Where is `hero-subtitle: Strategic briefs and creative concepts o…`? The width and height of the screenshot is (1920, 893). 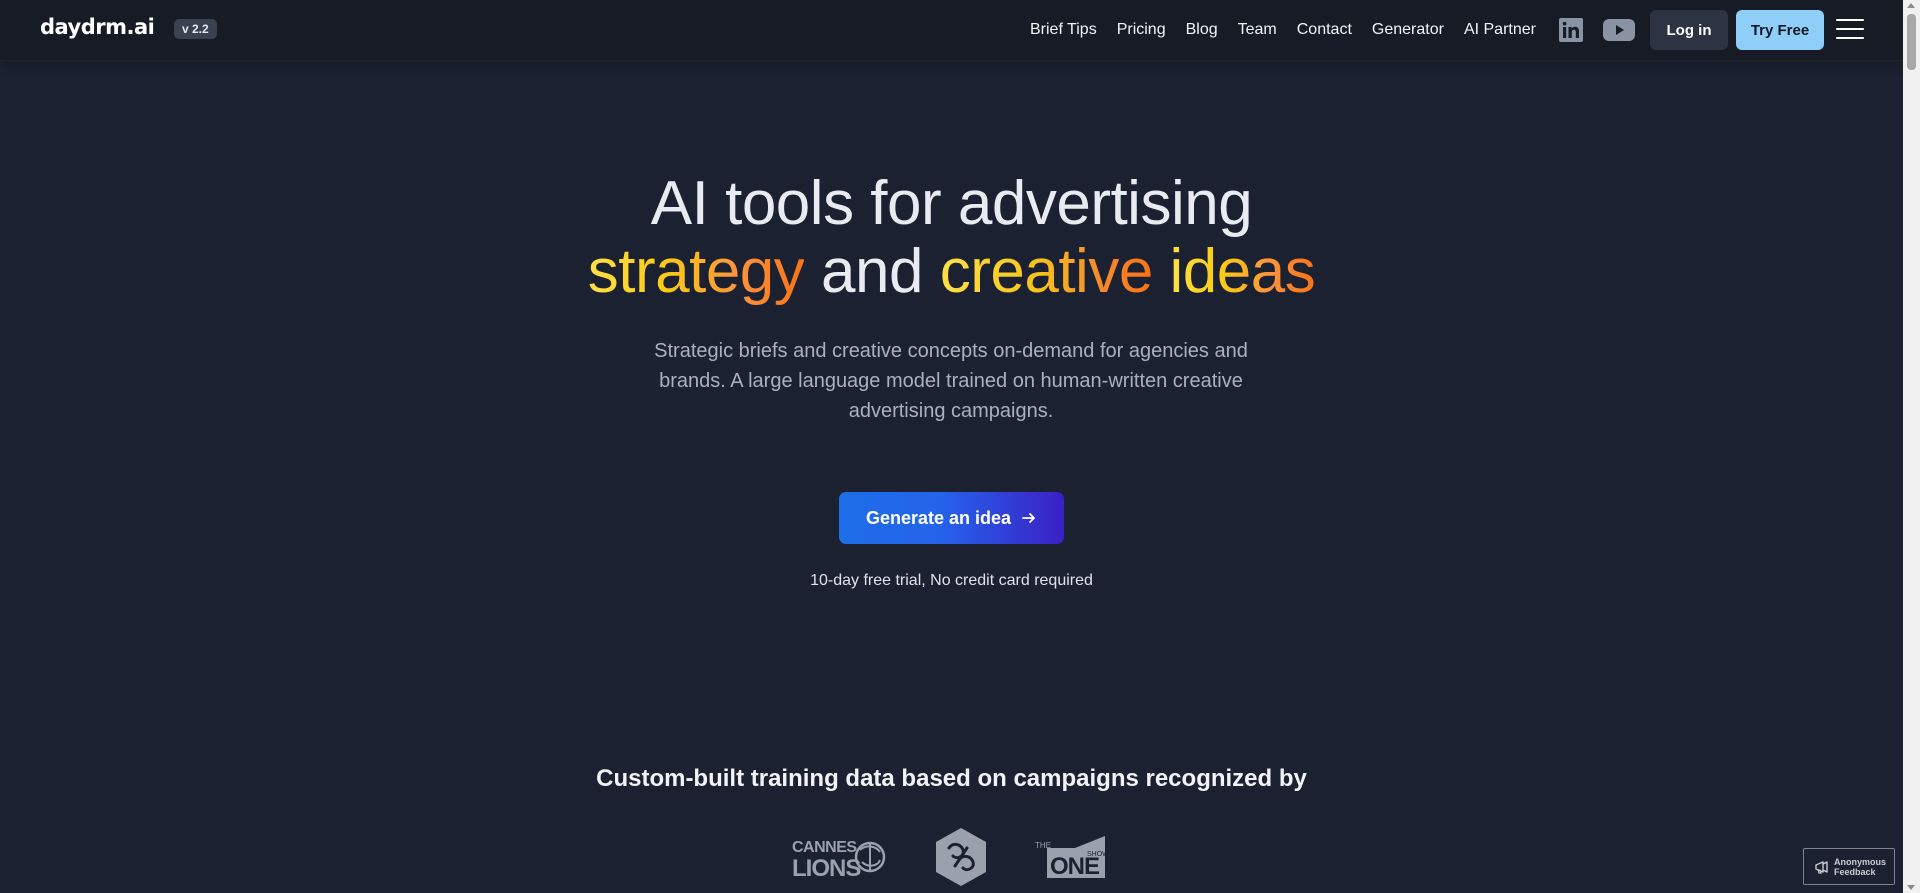 hero-subtitle: Strategic briefs and creative concepts o… is located at coordinates (951, 381).